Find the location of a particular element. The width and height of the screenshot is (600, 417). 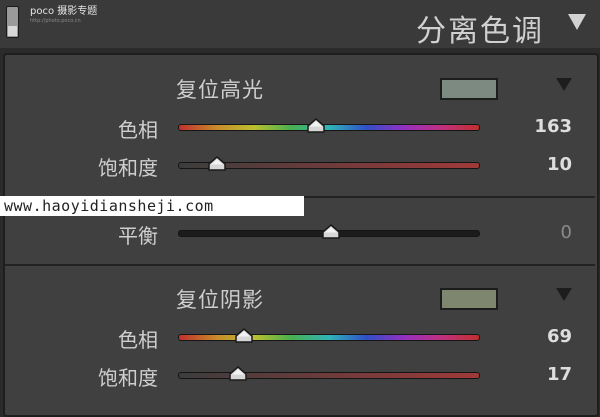

shadows-saturation-slider-thumb is located at coordinates (238, 374).